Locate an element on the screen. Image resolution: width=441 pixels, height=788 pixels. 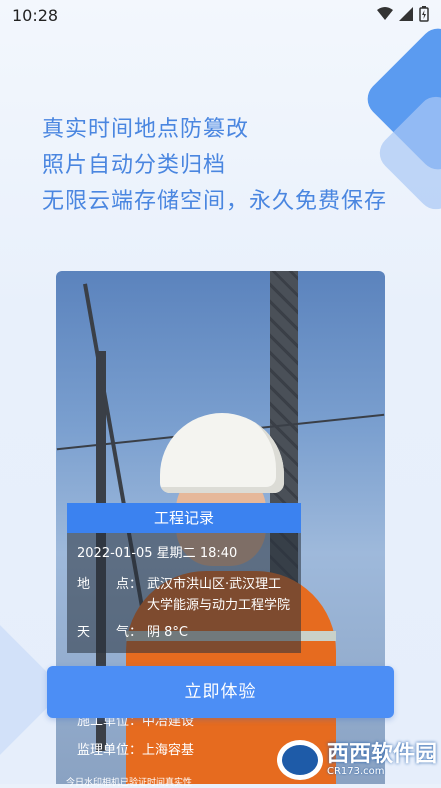
record-location-label: 地 点： is located at coordinates (110, 584).